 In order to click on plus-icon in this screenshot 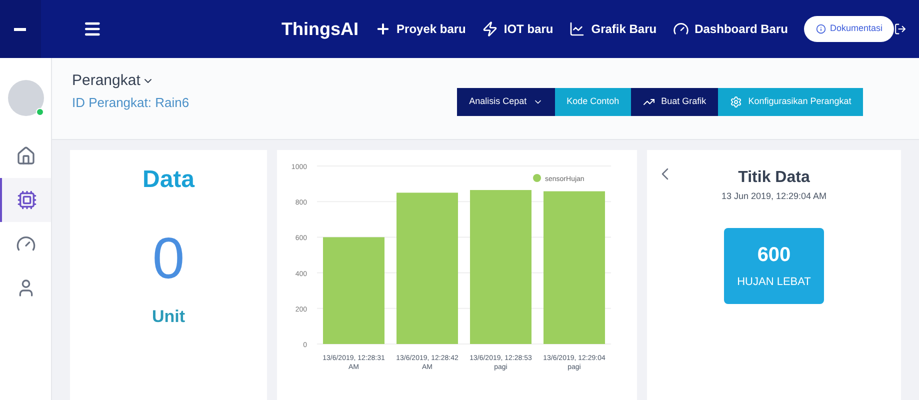, I will do `click(382, 29)`.